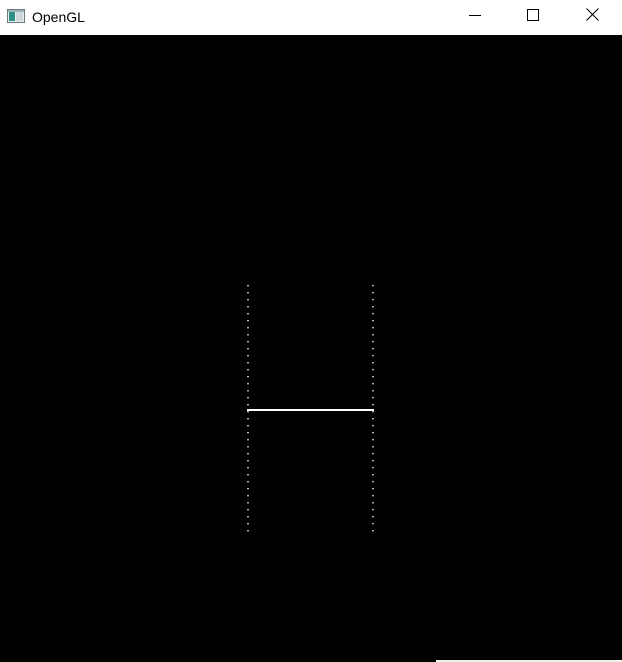 This screenshot has height=662, width=622. I want to click on minimize-icon, so click(475, 17).